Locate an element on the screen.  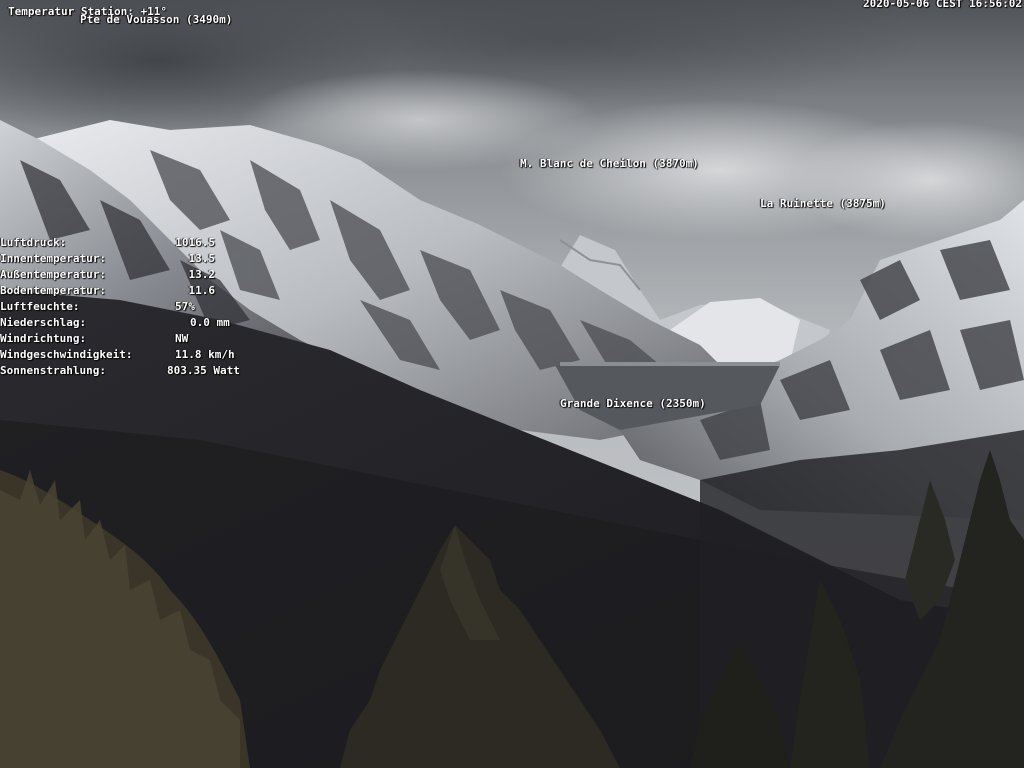
weather-label: Niederschlag: is located at coordinates (43, 322).